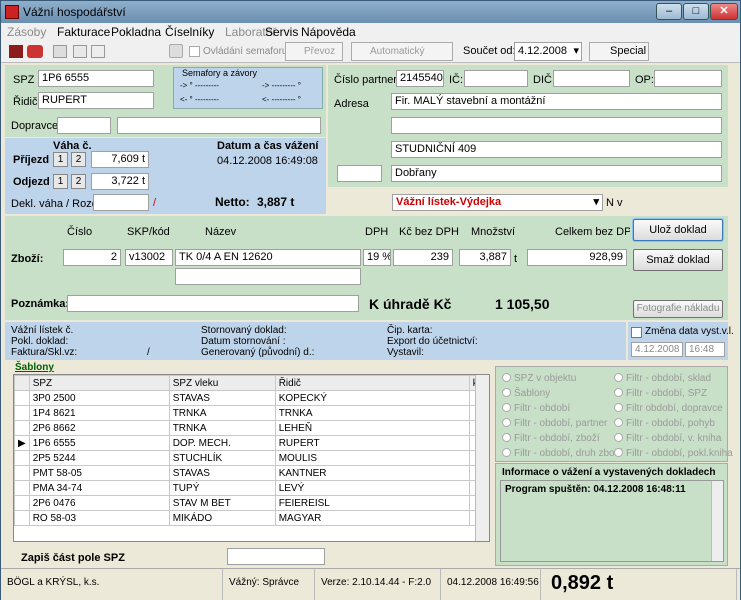  Describe the element at coordinates (717, 521) in the screenshot. I see `infobox-scrollbar` at that location.